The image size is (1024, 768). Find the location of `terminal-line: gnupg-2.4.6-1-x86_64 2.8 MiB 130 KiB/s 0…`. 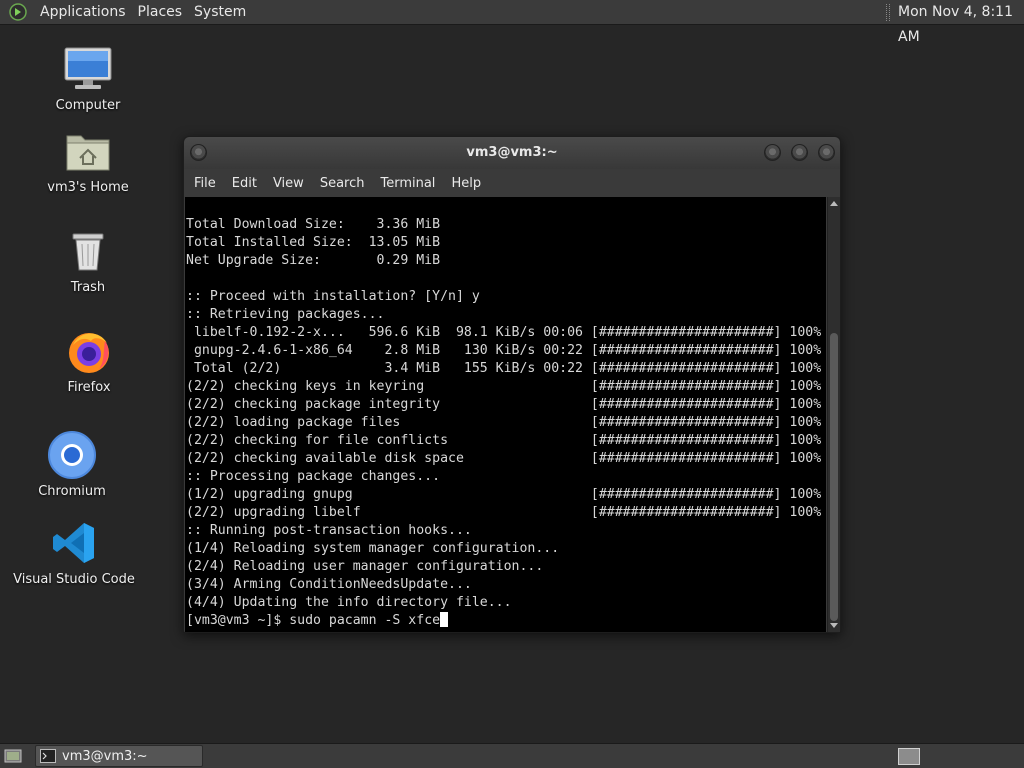

terminal-line: gnupg-2.4.6-1-x86_64 2.8 MiB 130 KiB/s 0… is located at coordinates (504, 350).